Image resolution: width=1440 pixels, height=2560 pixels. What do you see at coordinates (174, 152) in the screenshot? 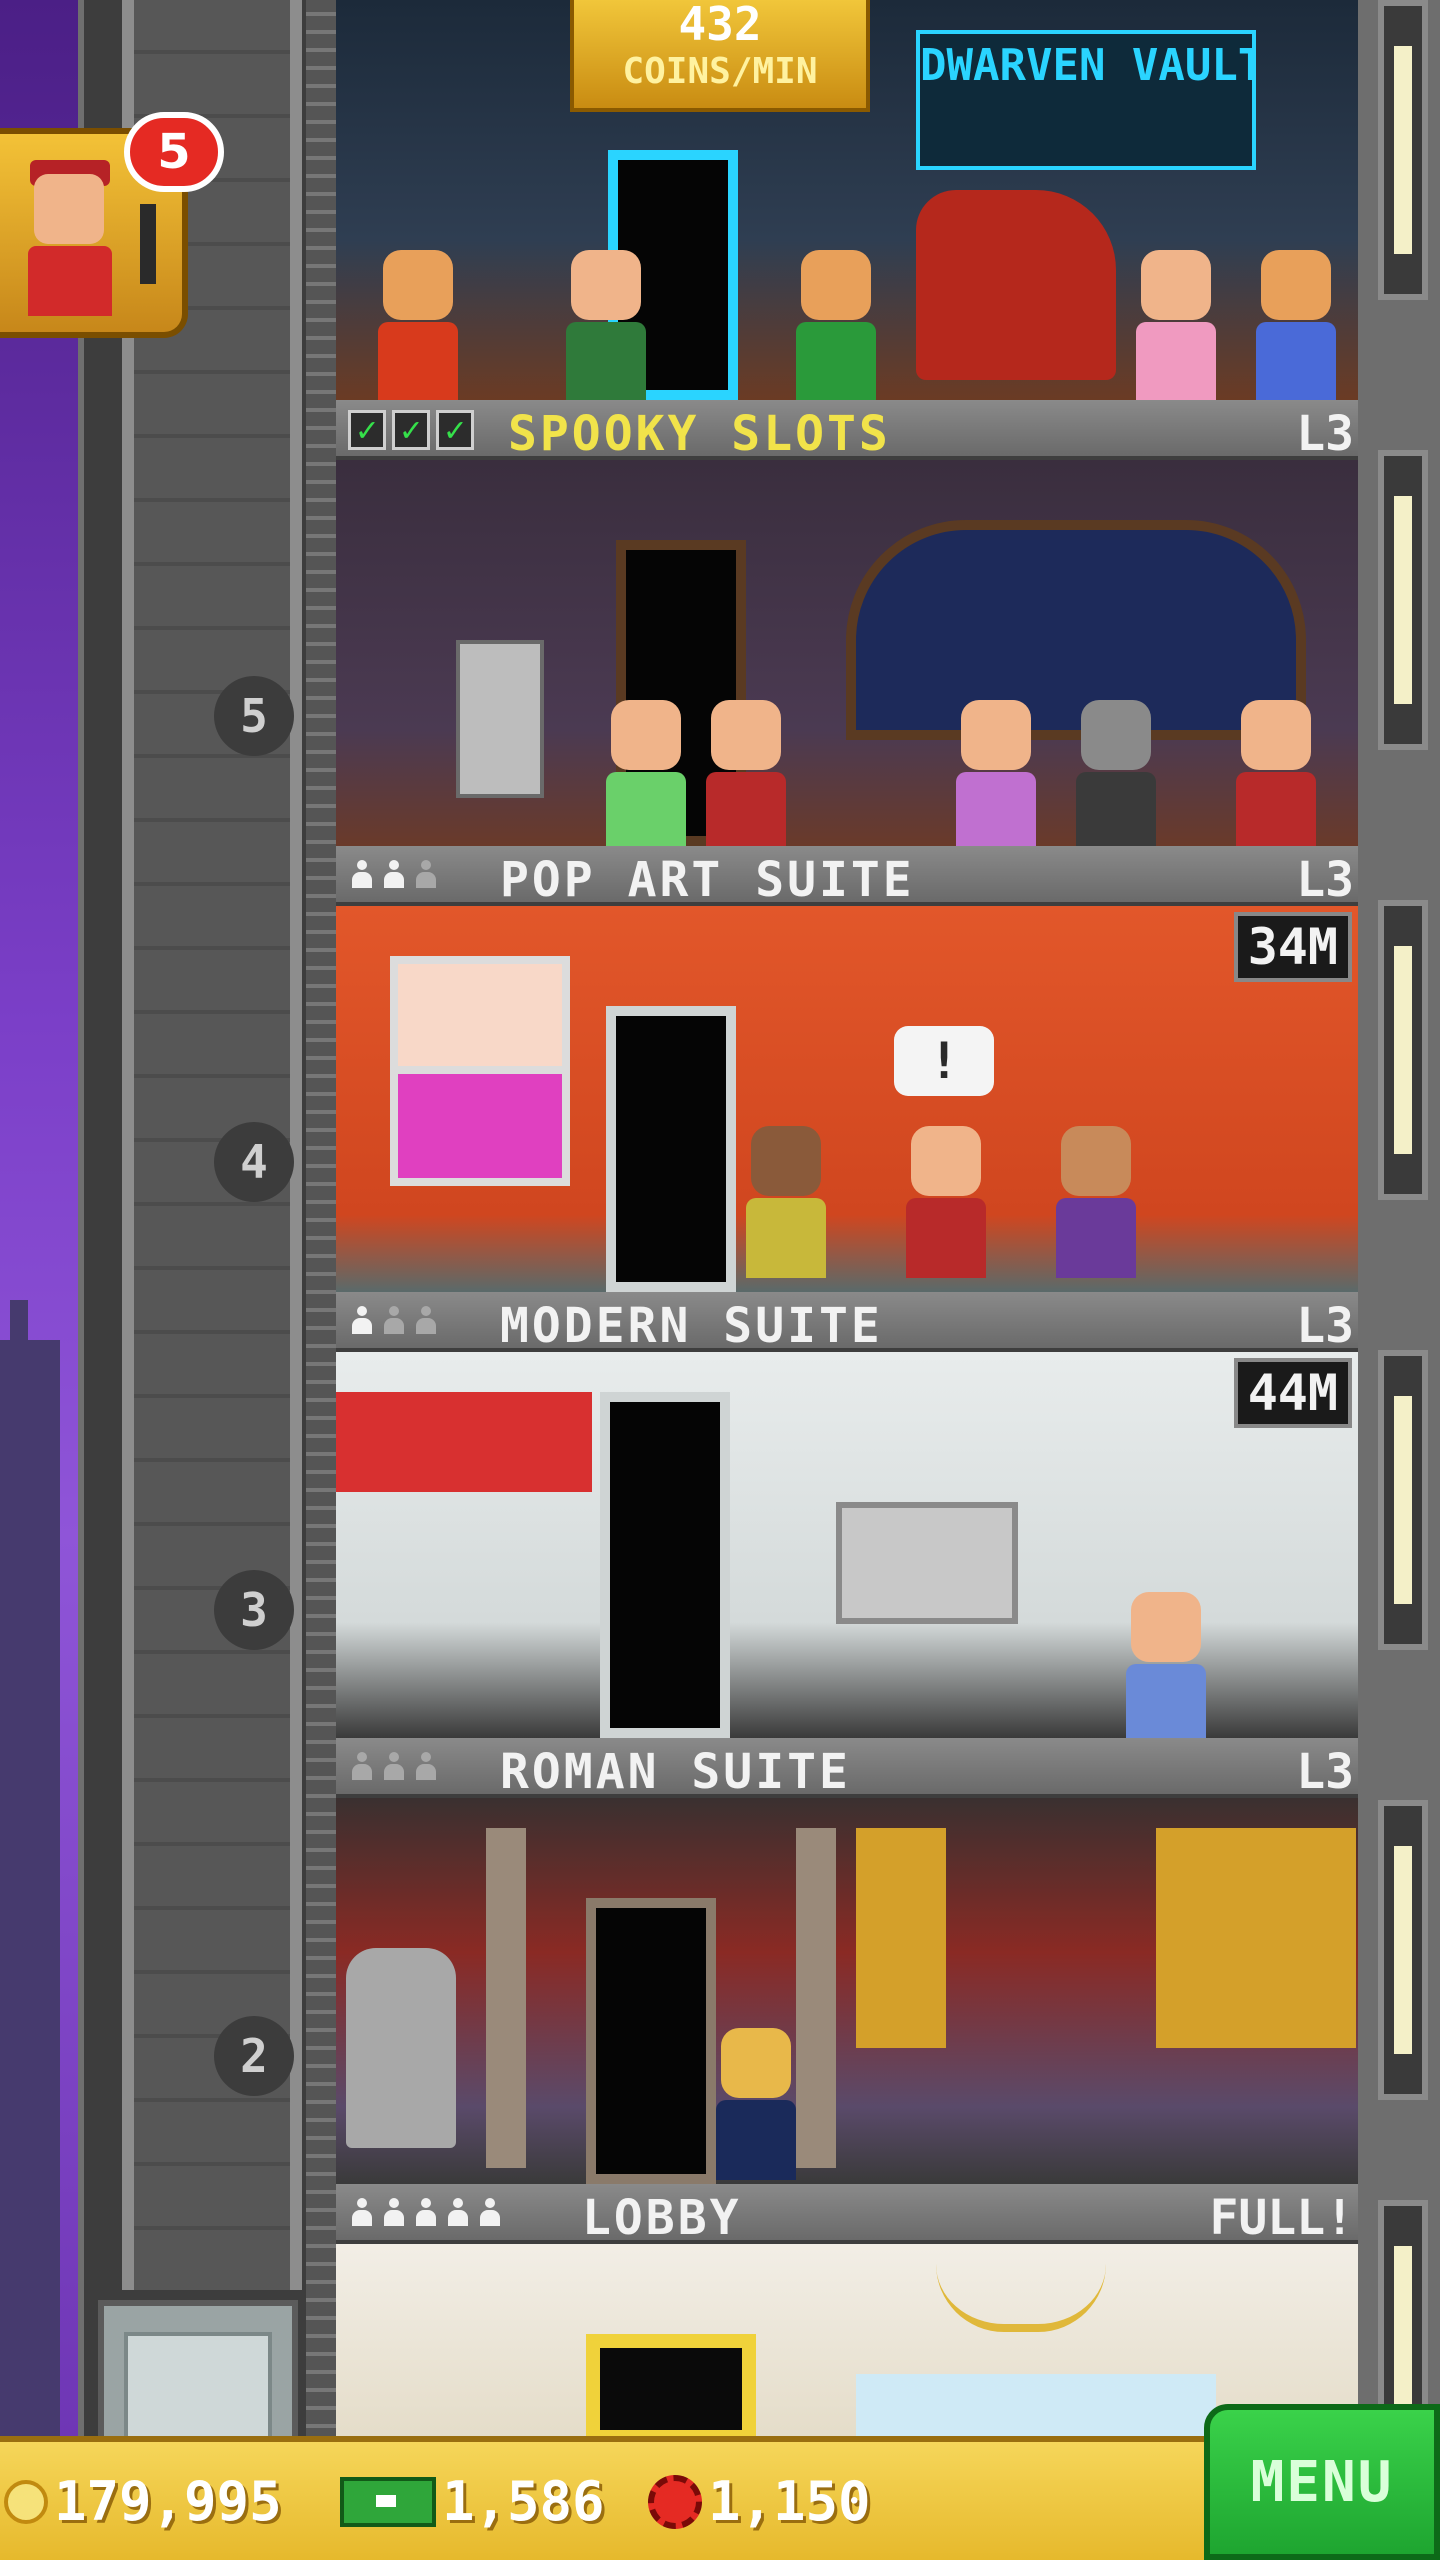
I see `notification-badge: 5` at bounding box center [174, 152].